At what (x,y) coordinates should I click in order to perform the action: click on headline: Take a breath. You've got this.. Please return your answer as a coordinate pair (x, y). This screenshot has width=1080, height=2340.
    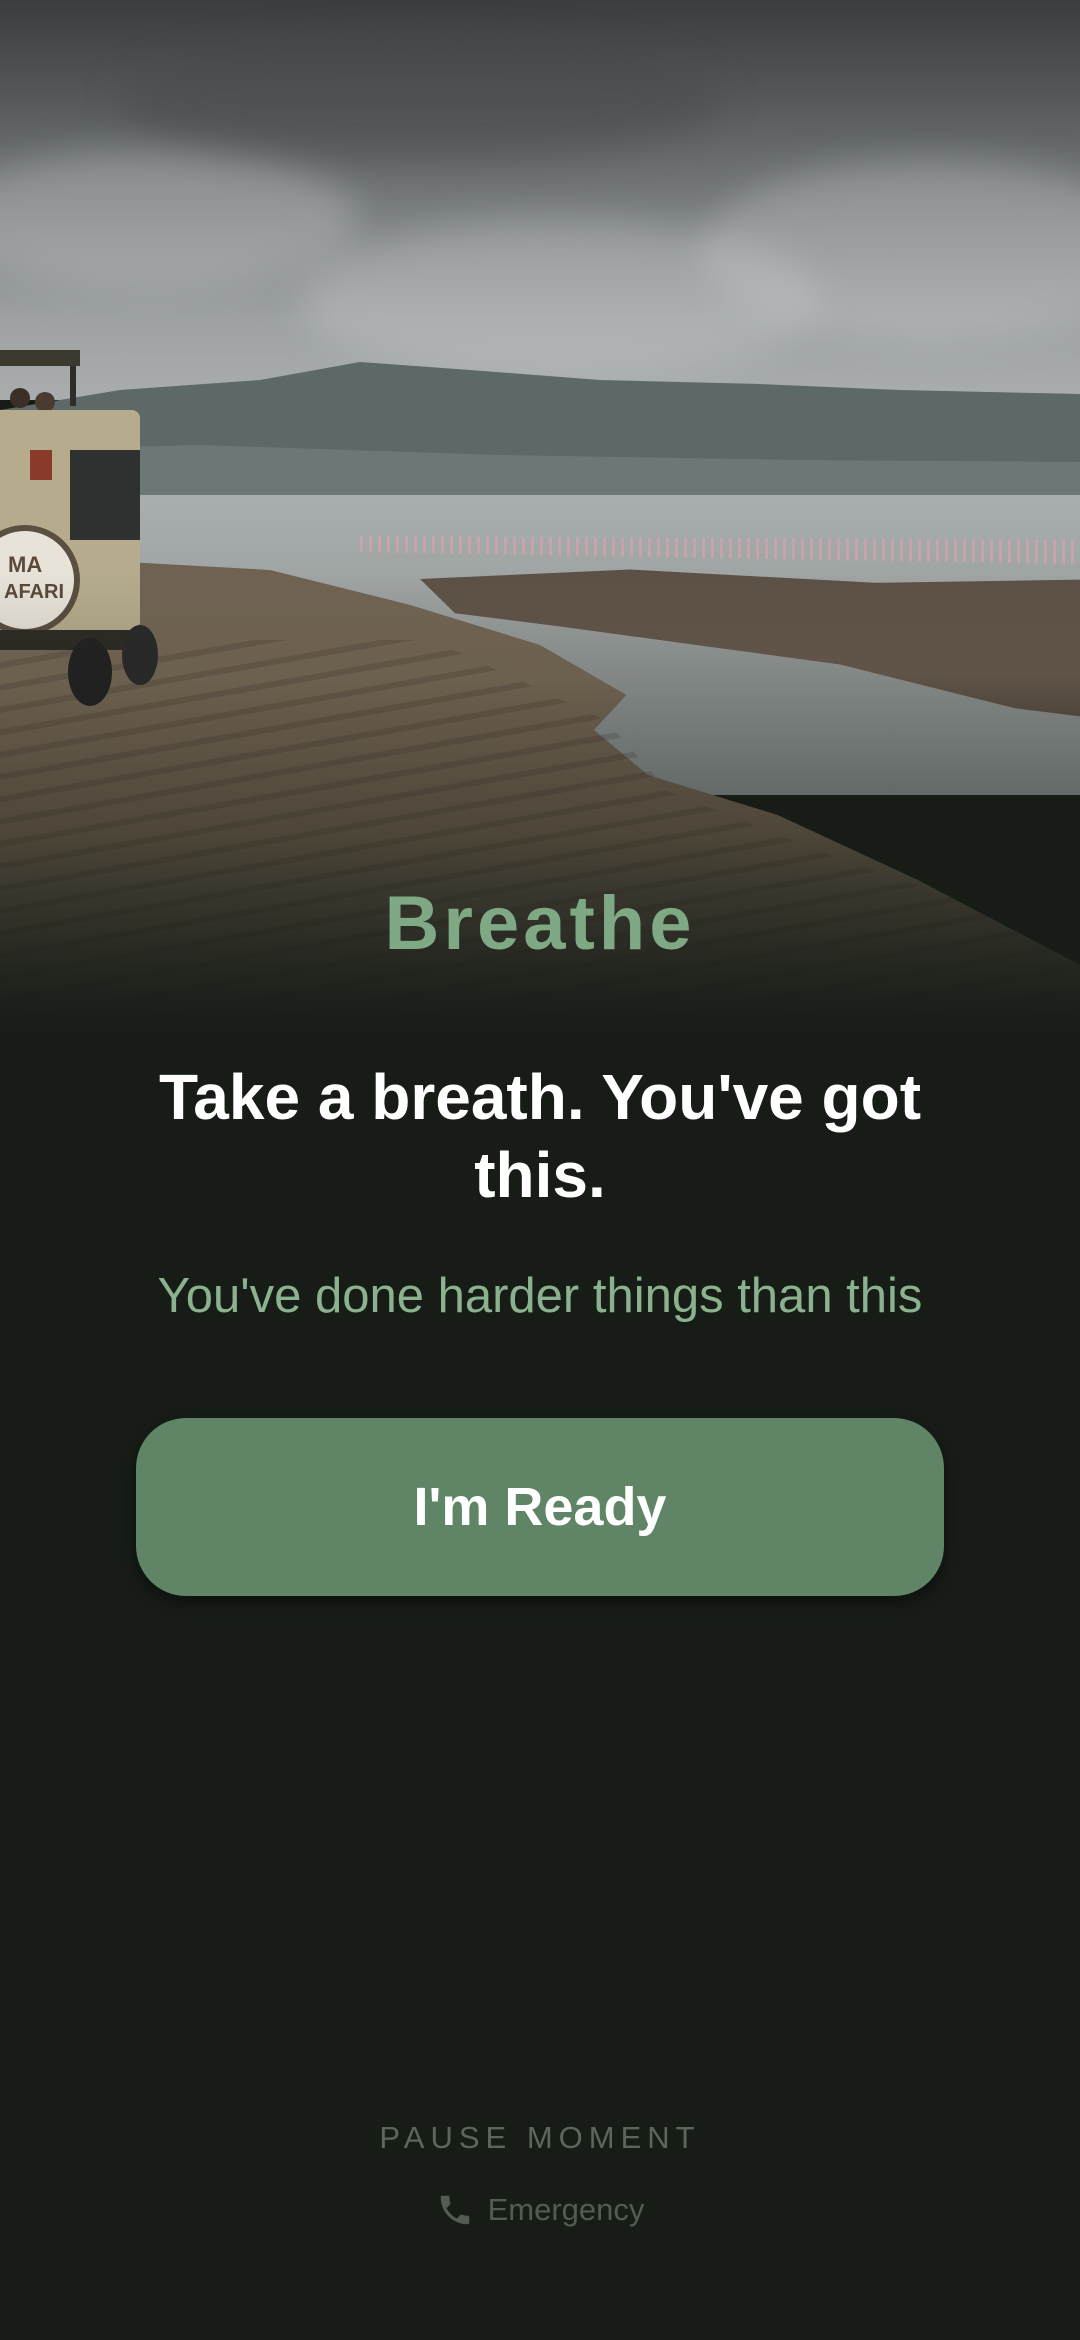
    Looking at the image, I should click on (540, 1136).